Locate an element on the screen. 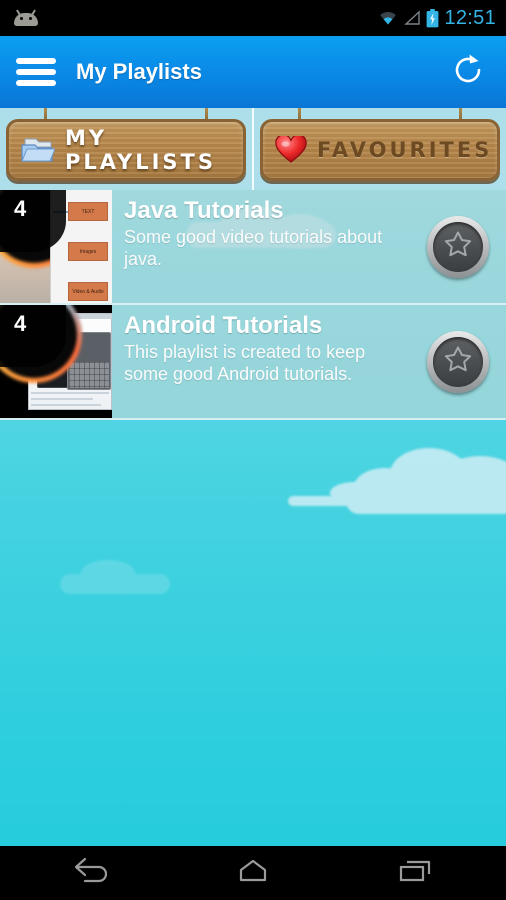 The image size is (506, 900). status-bar: 12:51 is located at coordinates (253, 18).